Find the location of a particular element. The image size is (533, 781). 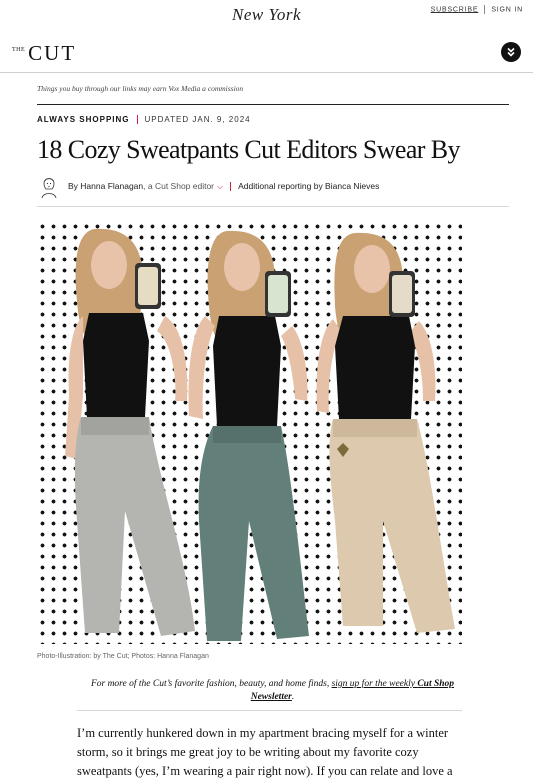

article-headline: 18 Cozy Sweatpants Cut Editors Swear By is located at coordinates (249, 149).